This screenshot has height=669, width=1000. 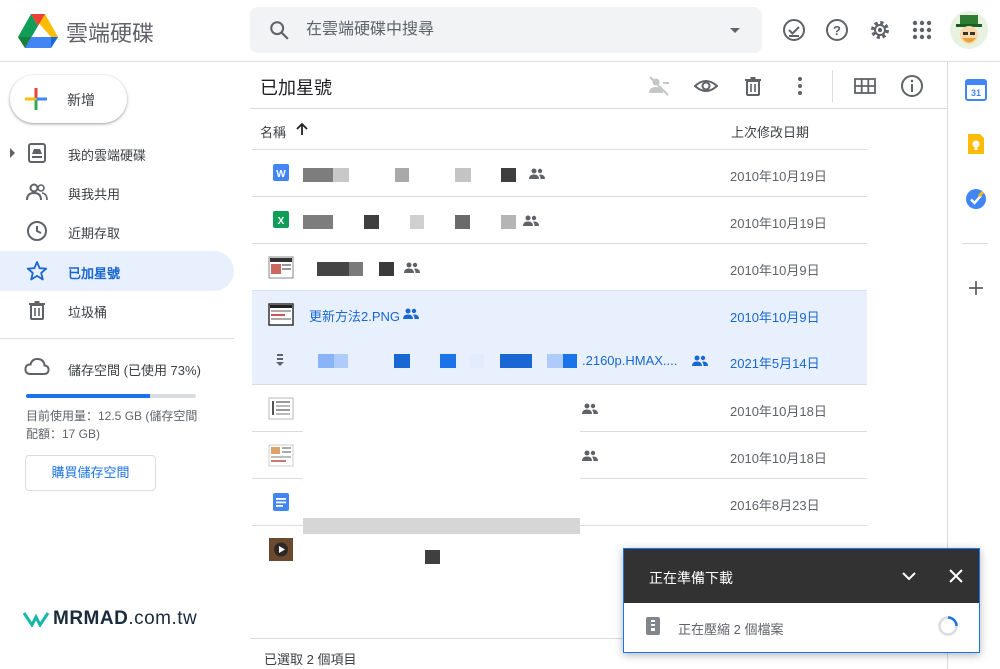 What do you see at coordinates (770, 131) in the screenshot?
I see `column-header-modified: 上次修改日期` at bounding box center [770, 131].